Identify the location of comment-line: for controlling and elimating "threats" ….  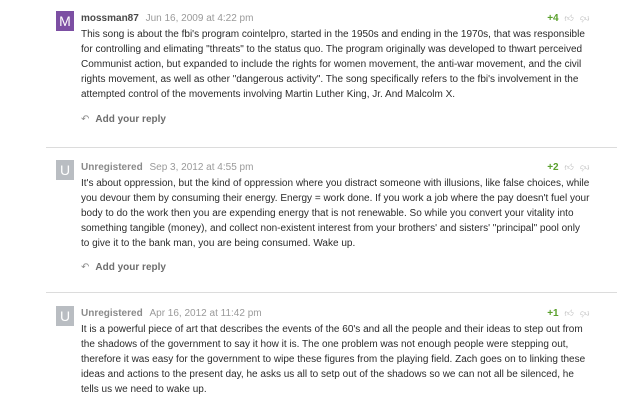
(332, 49).